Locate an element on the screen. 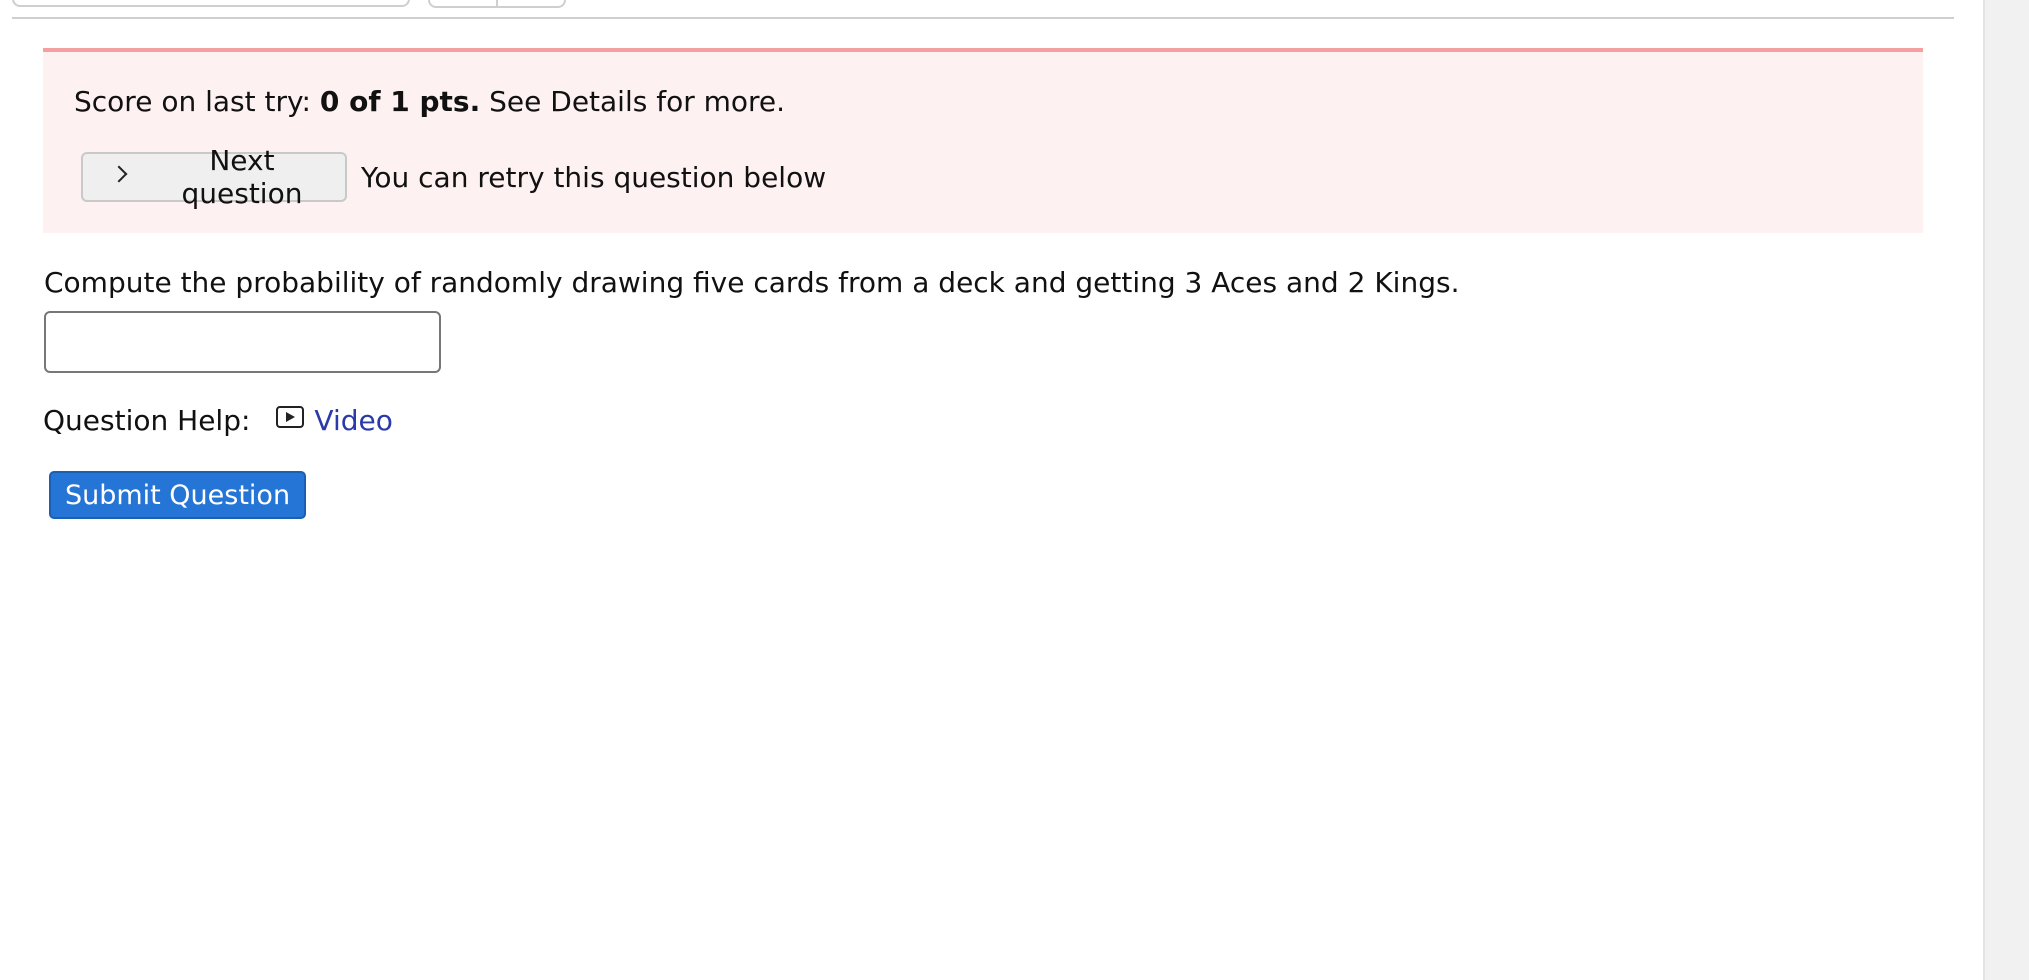 The image size is (2029, 980). next-question-button: Next question is located at coordinates (214, 177).